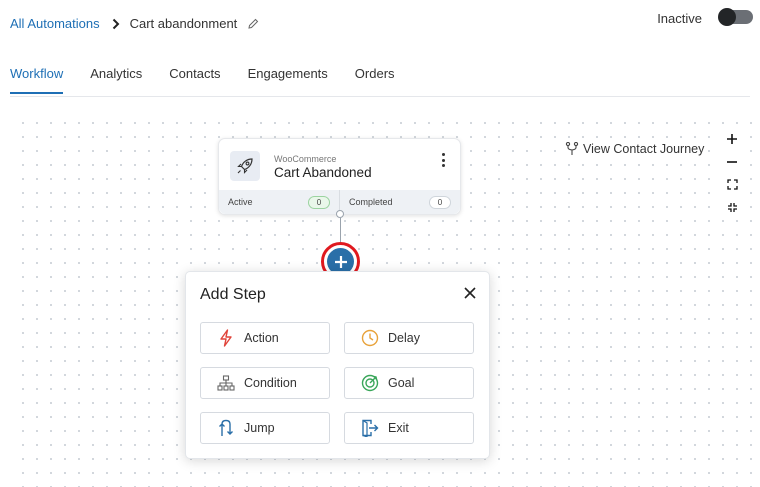  Describe the element at coordinates (340, 214) in the screenshot. I see `connector-handle` at that location.